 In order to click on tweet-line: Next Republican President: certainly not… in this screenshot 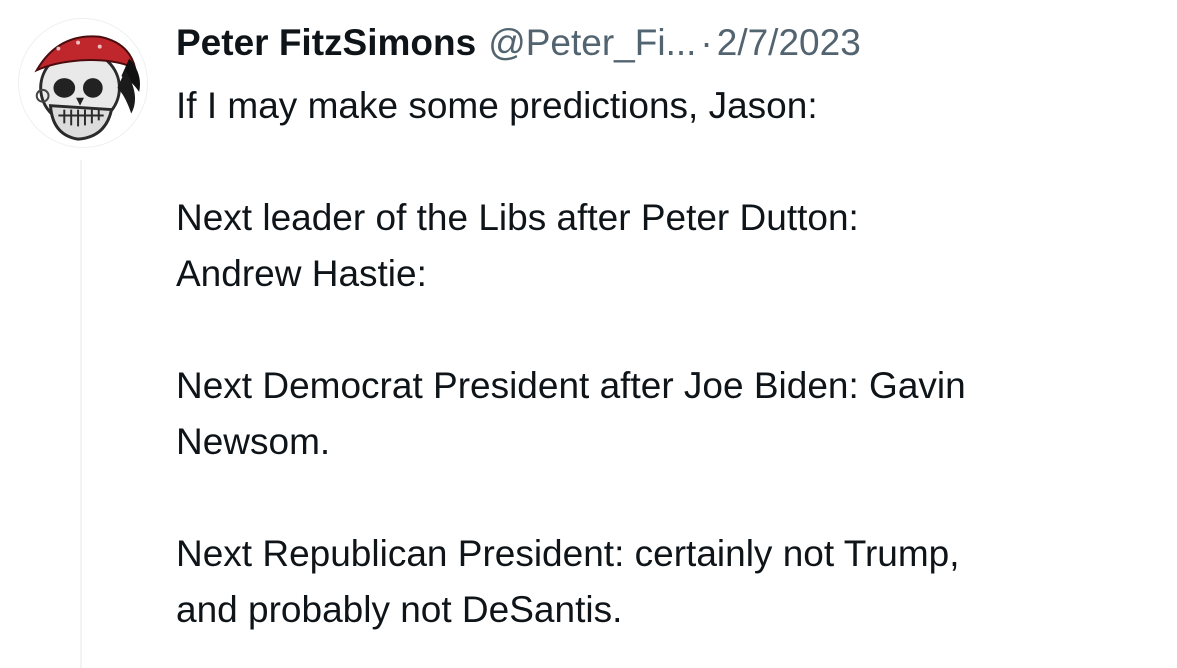, I will do `click(568, 553)`.